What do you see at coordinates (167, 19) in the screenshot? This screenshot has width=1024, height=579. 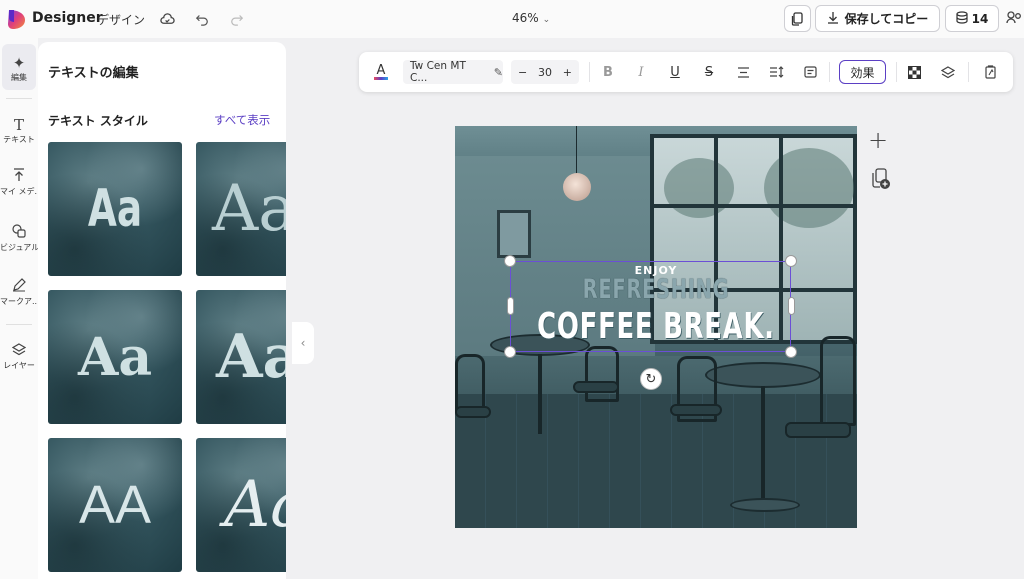 I see `cloud-sync-icon` at bounding box center [167, 19].